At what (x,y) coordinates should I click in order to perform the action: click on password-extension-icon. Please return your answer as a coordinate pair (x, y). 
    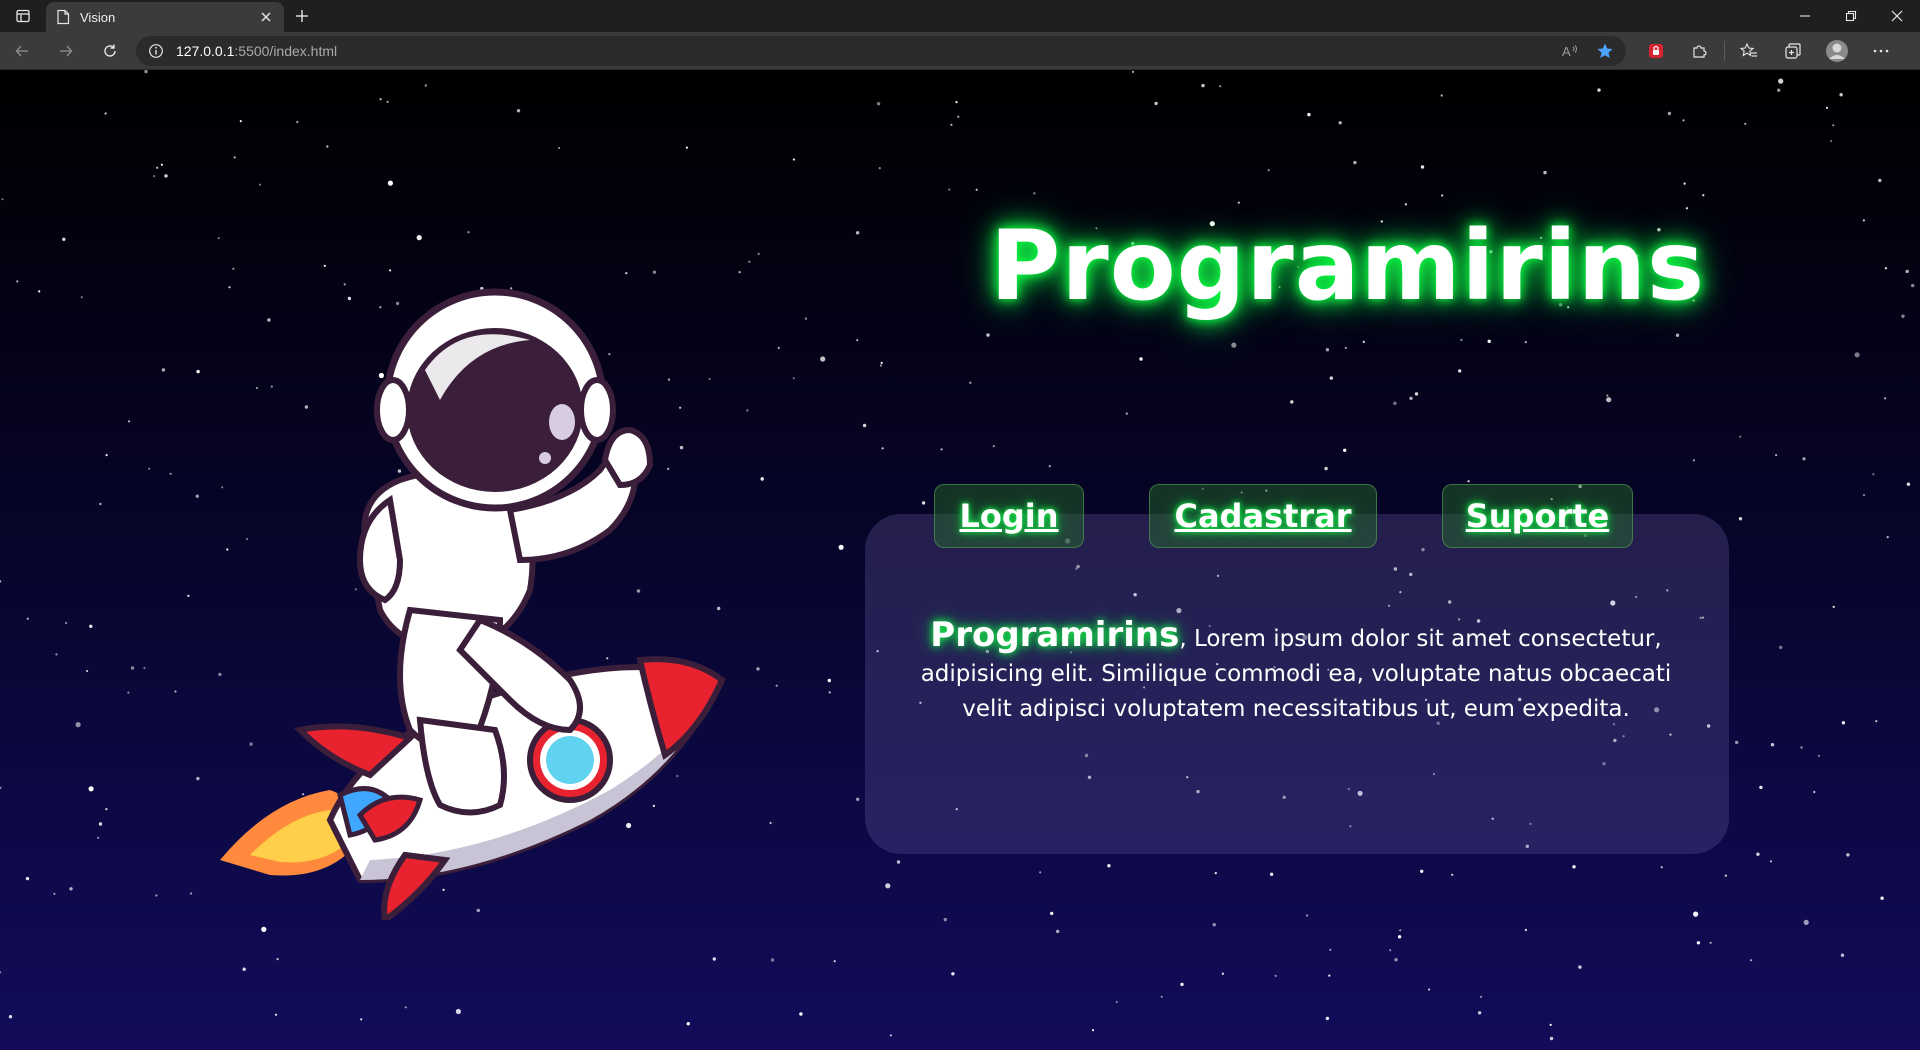
    Looking at the image, I should click on (1656, 50).